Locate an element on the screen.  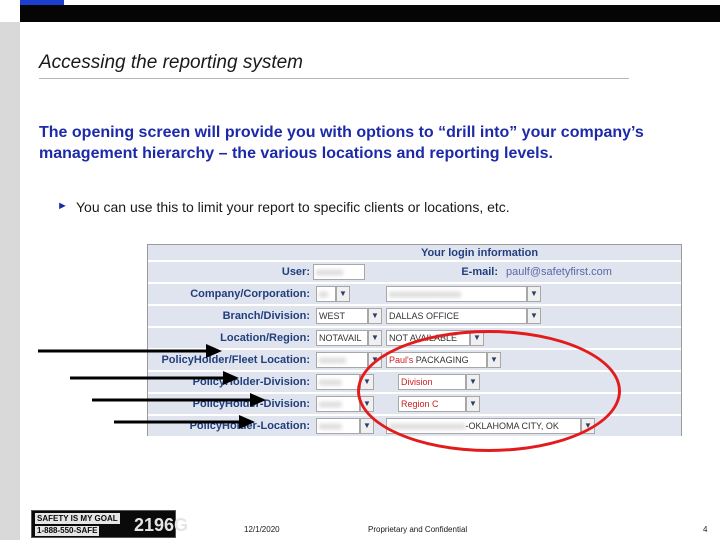
user-value: xxxxxx is located at coordinates (339, 272).